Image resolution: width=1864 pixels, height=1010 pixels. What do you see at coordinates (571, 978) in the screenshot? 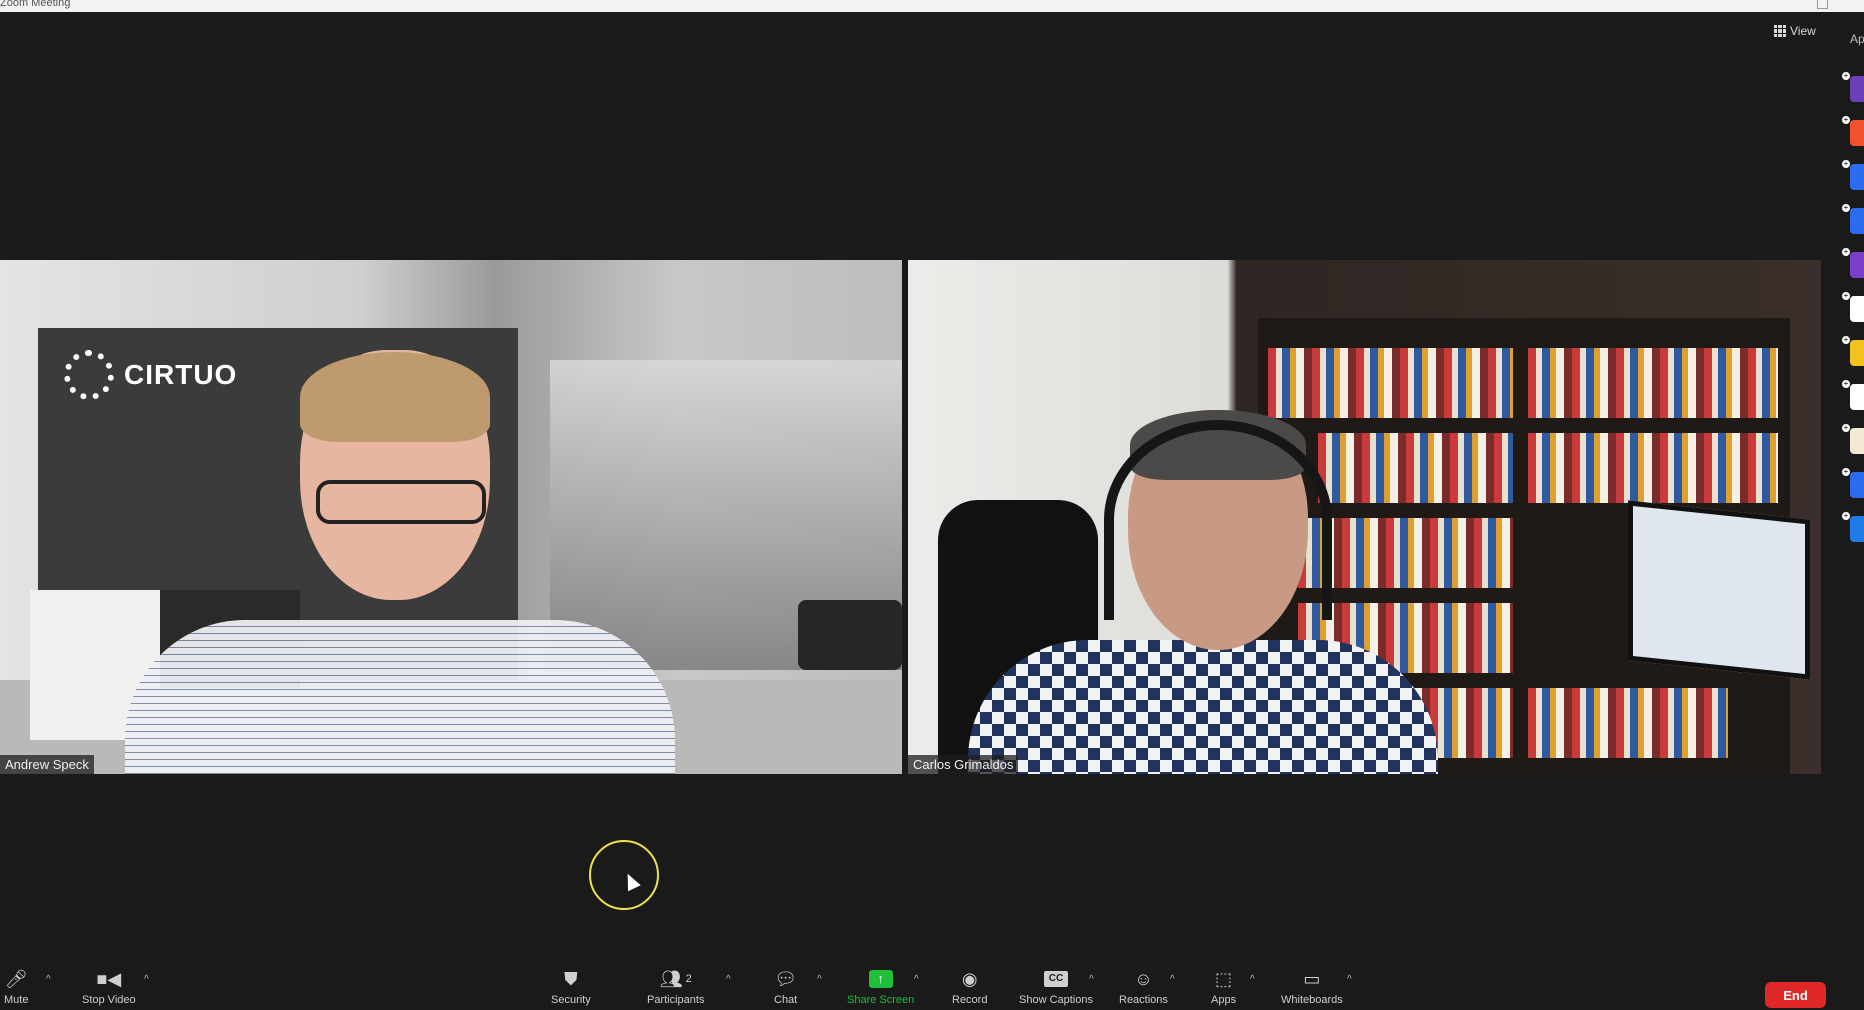
I see `shield-icon: ⛊` at bounding box center [571, 978].